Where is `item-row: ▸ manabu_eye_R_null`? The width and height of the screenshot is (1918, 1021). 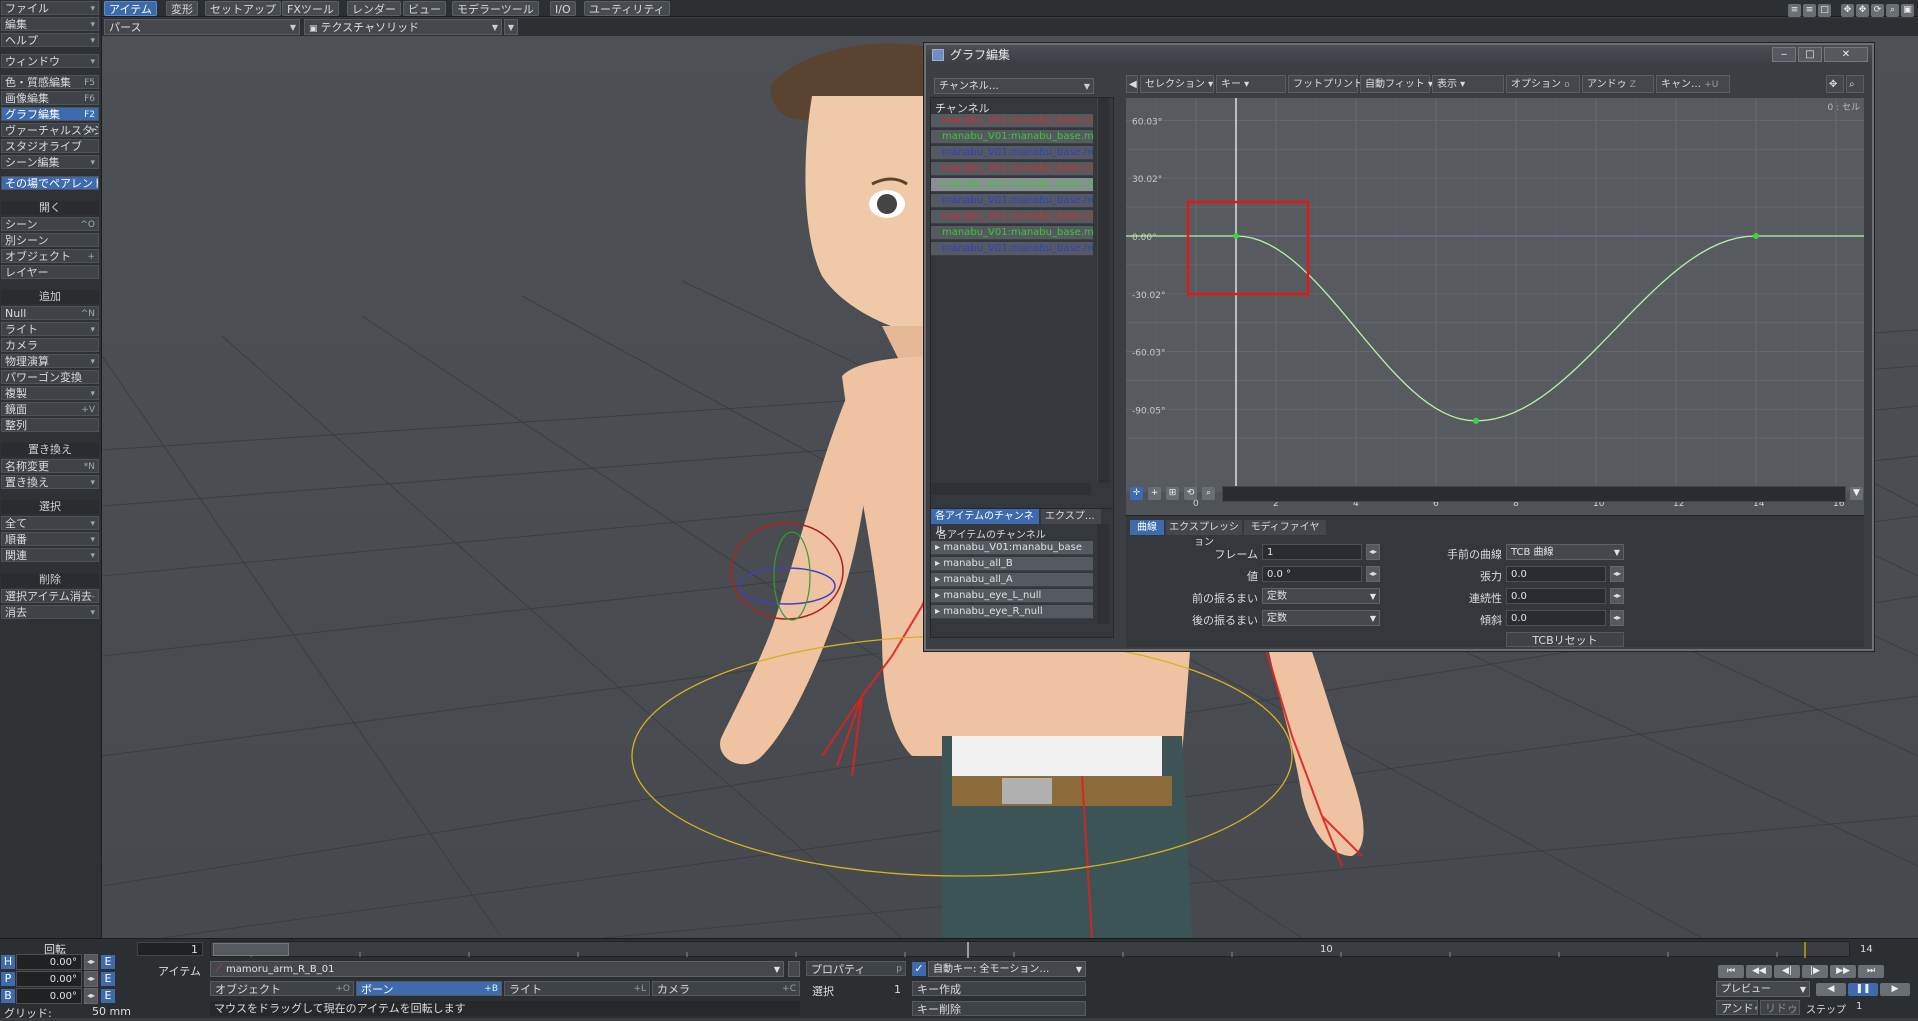
item-row: ▸ manabu_eye_R_null is located at coordinates (1012, 612).